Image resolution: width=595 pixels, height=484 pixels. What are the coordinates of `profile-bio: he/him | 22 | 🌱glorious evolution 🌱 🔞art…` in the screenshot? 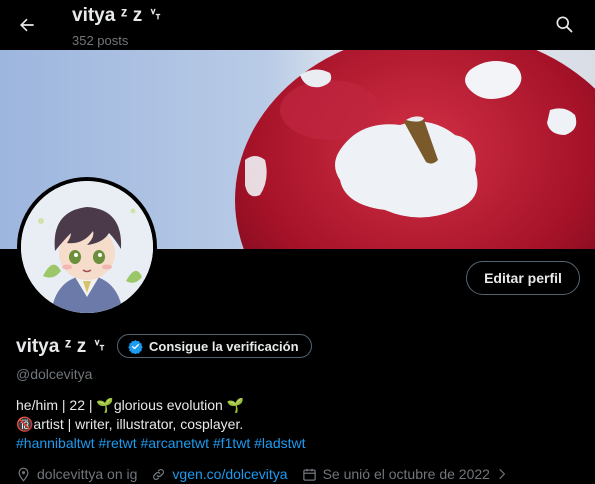 It's located at (161, 424).